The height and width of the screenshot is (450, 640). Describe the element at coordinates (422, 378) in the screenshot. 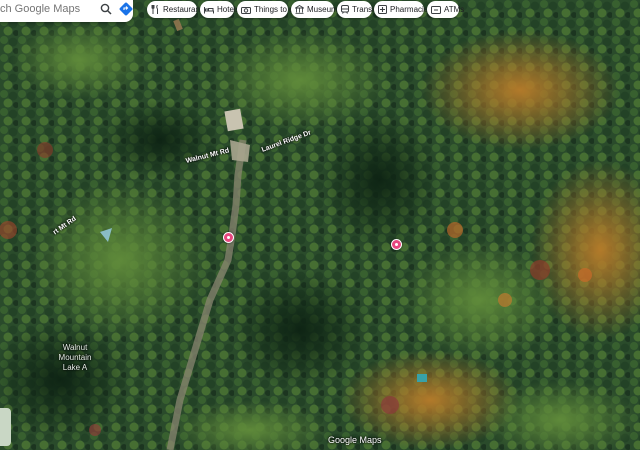

I see `pool` at that location.